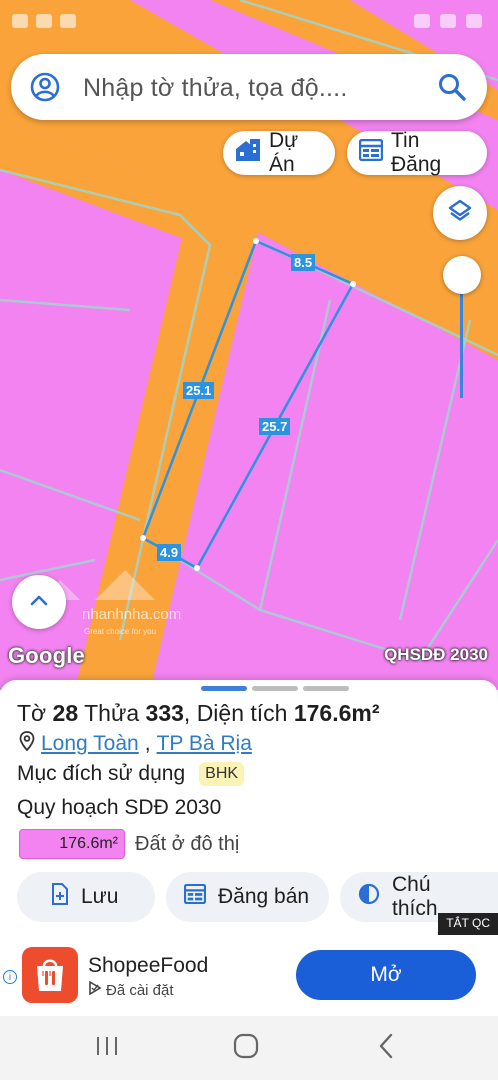 The height and width of the screenshot is (1080, 498). I want to click on telegram-icon, so click(68, 21).